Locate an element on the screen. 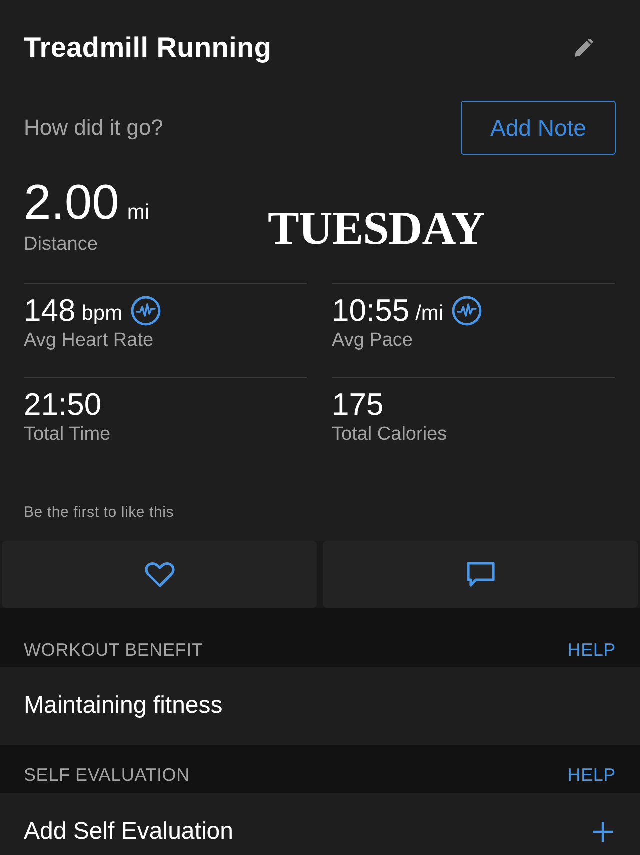  add-note-button: Add Note is located at coordinates (538, 128).